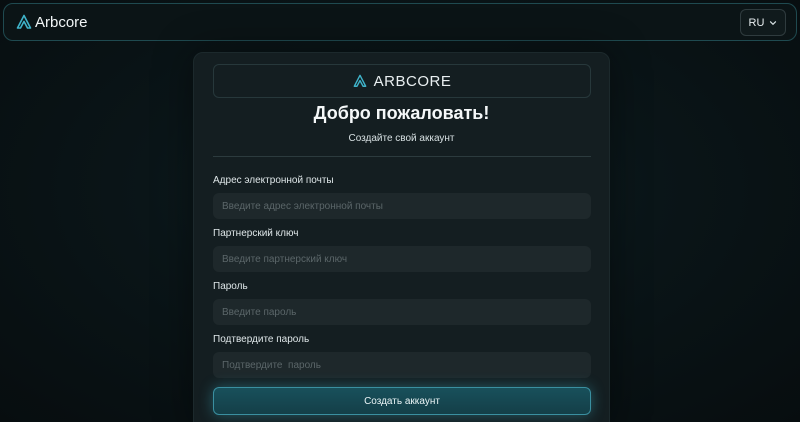  What do you see at coordinates (401, 138) in the screenshot?
I see `page-subtitle: Создайте свой аккаунт` at bounding box center [401, 138].